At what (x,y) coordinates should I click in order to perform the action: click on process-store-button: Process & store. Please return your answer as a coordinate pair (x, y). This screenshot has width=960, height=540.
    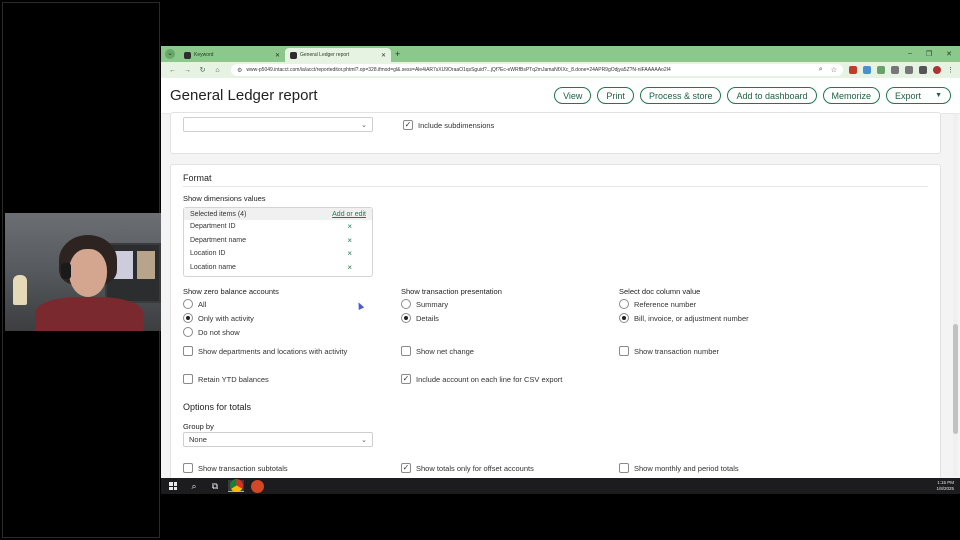
    Looking at the image, I should click on (680, 95).